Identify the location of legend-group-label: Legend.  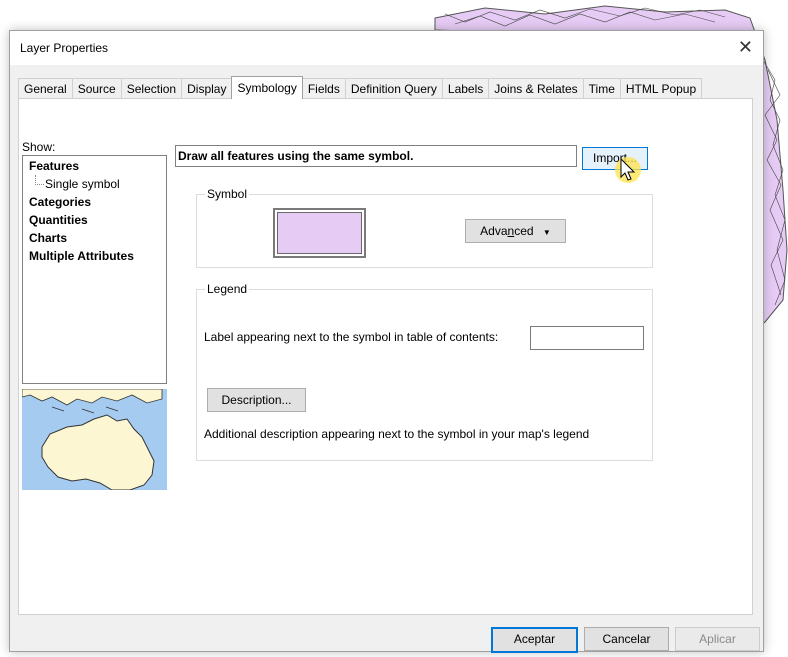
(227, 289).